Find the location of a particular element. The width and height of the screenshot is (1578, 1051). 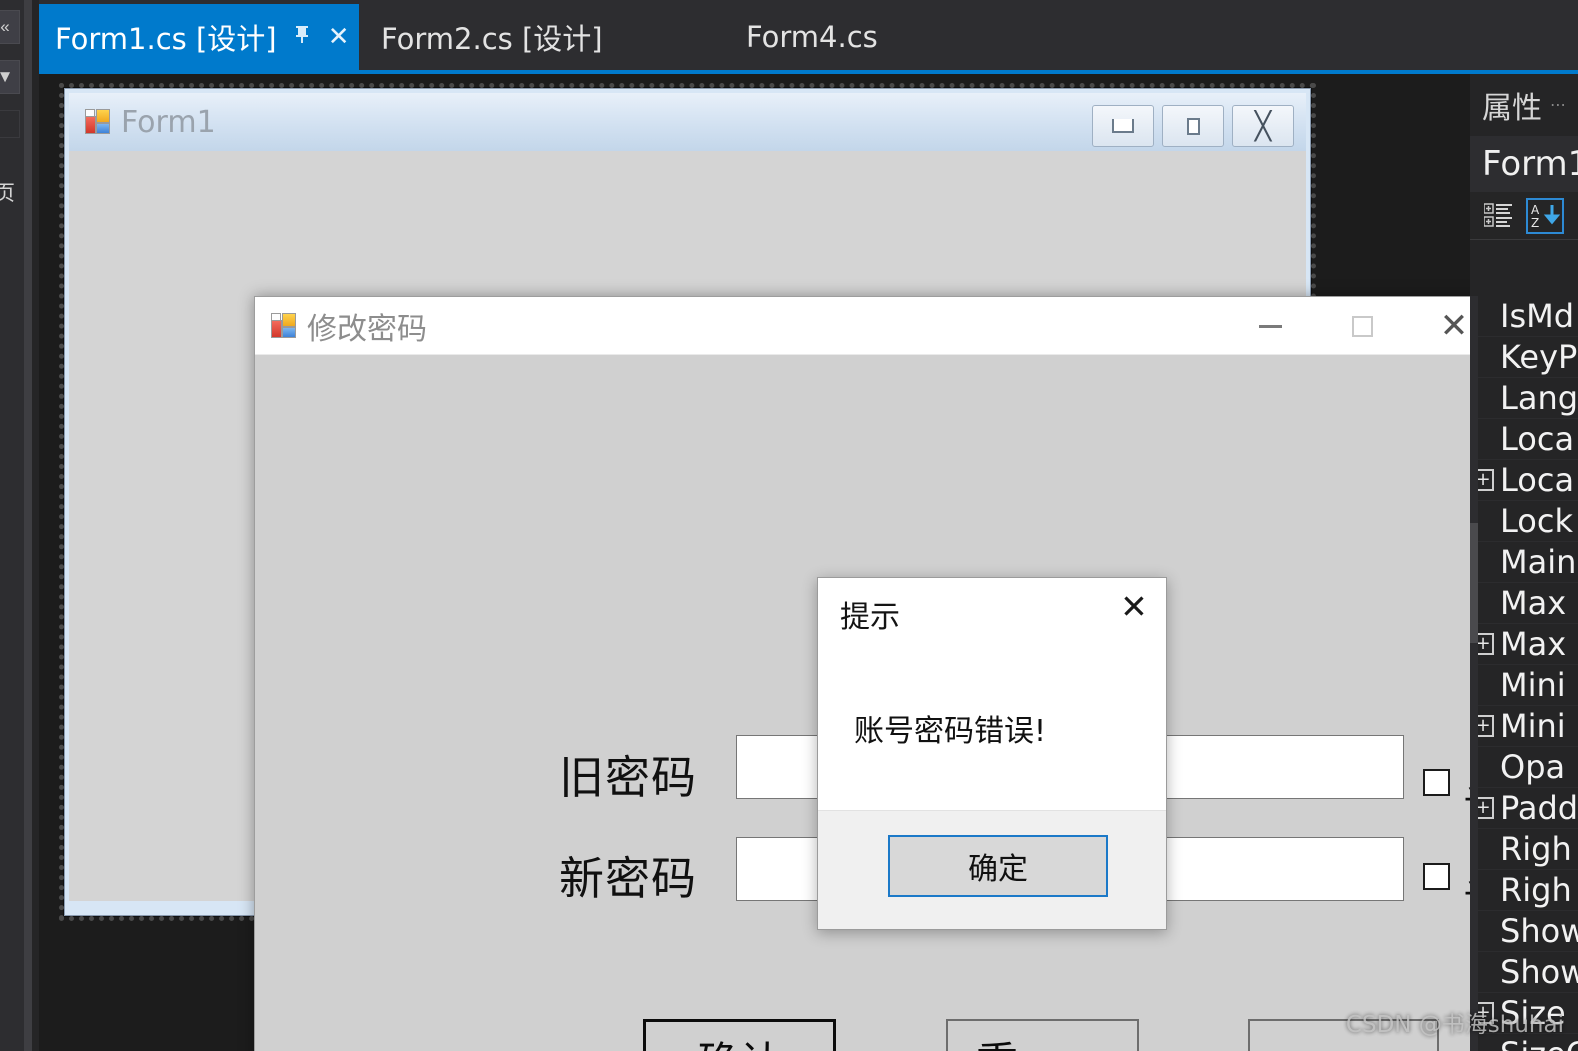

property-row: + Mini is located at coordinates (1524, 726).